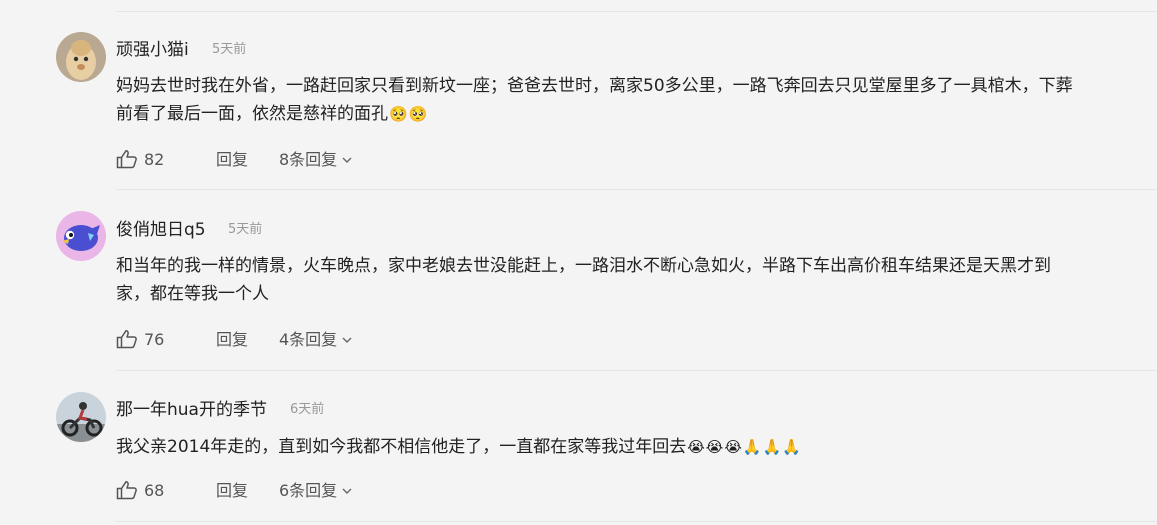 Image resolution: width=1157 pixels, height=525 pixels. Describe the element at coordinates (154, 159) in the screenshot. I see `like-count: 82` at that location.